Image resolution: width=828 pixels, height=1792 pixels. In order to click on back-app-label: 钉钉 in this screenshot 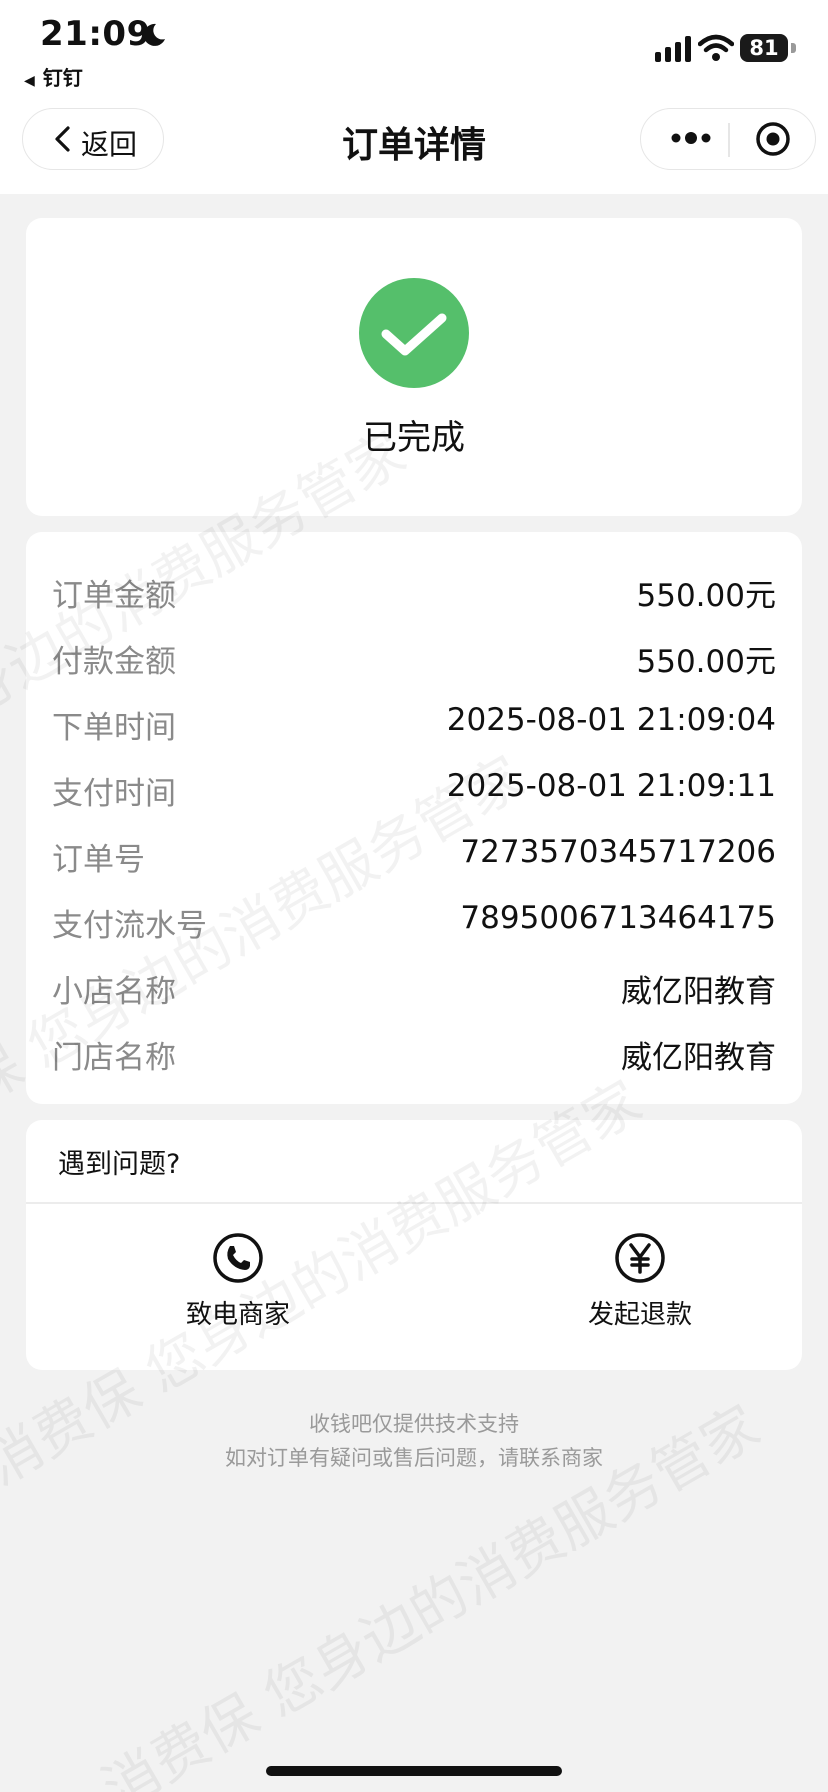, I will do `click(62, 78)`.